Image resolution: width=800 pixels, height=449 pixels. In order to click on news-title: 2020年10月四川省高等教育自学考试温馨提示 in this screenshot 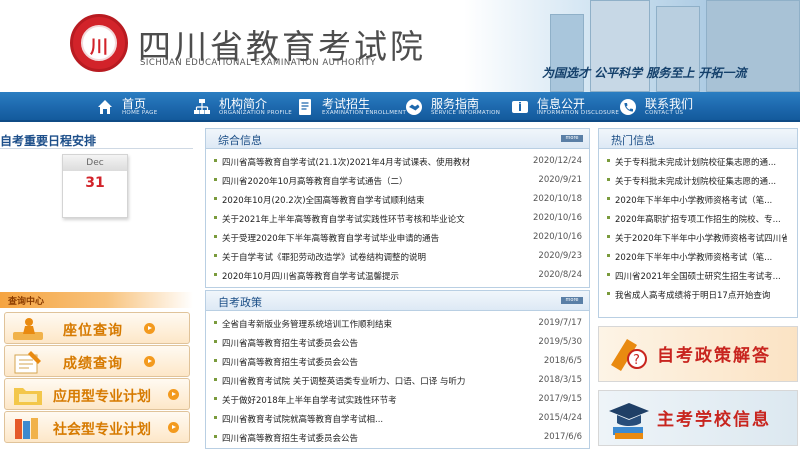, I will do `click(310, 276)`.